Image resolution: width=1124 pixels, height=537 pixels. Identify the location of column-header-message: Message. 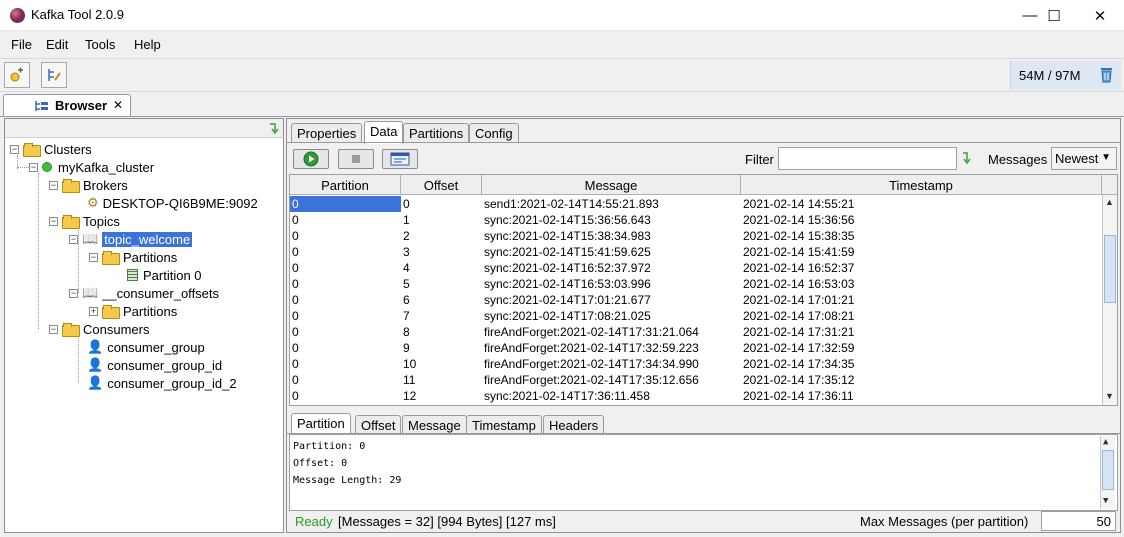
(611, 185).